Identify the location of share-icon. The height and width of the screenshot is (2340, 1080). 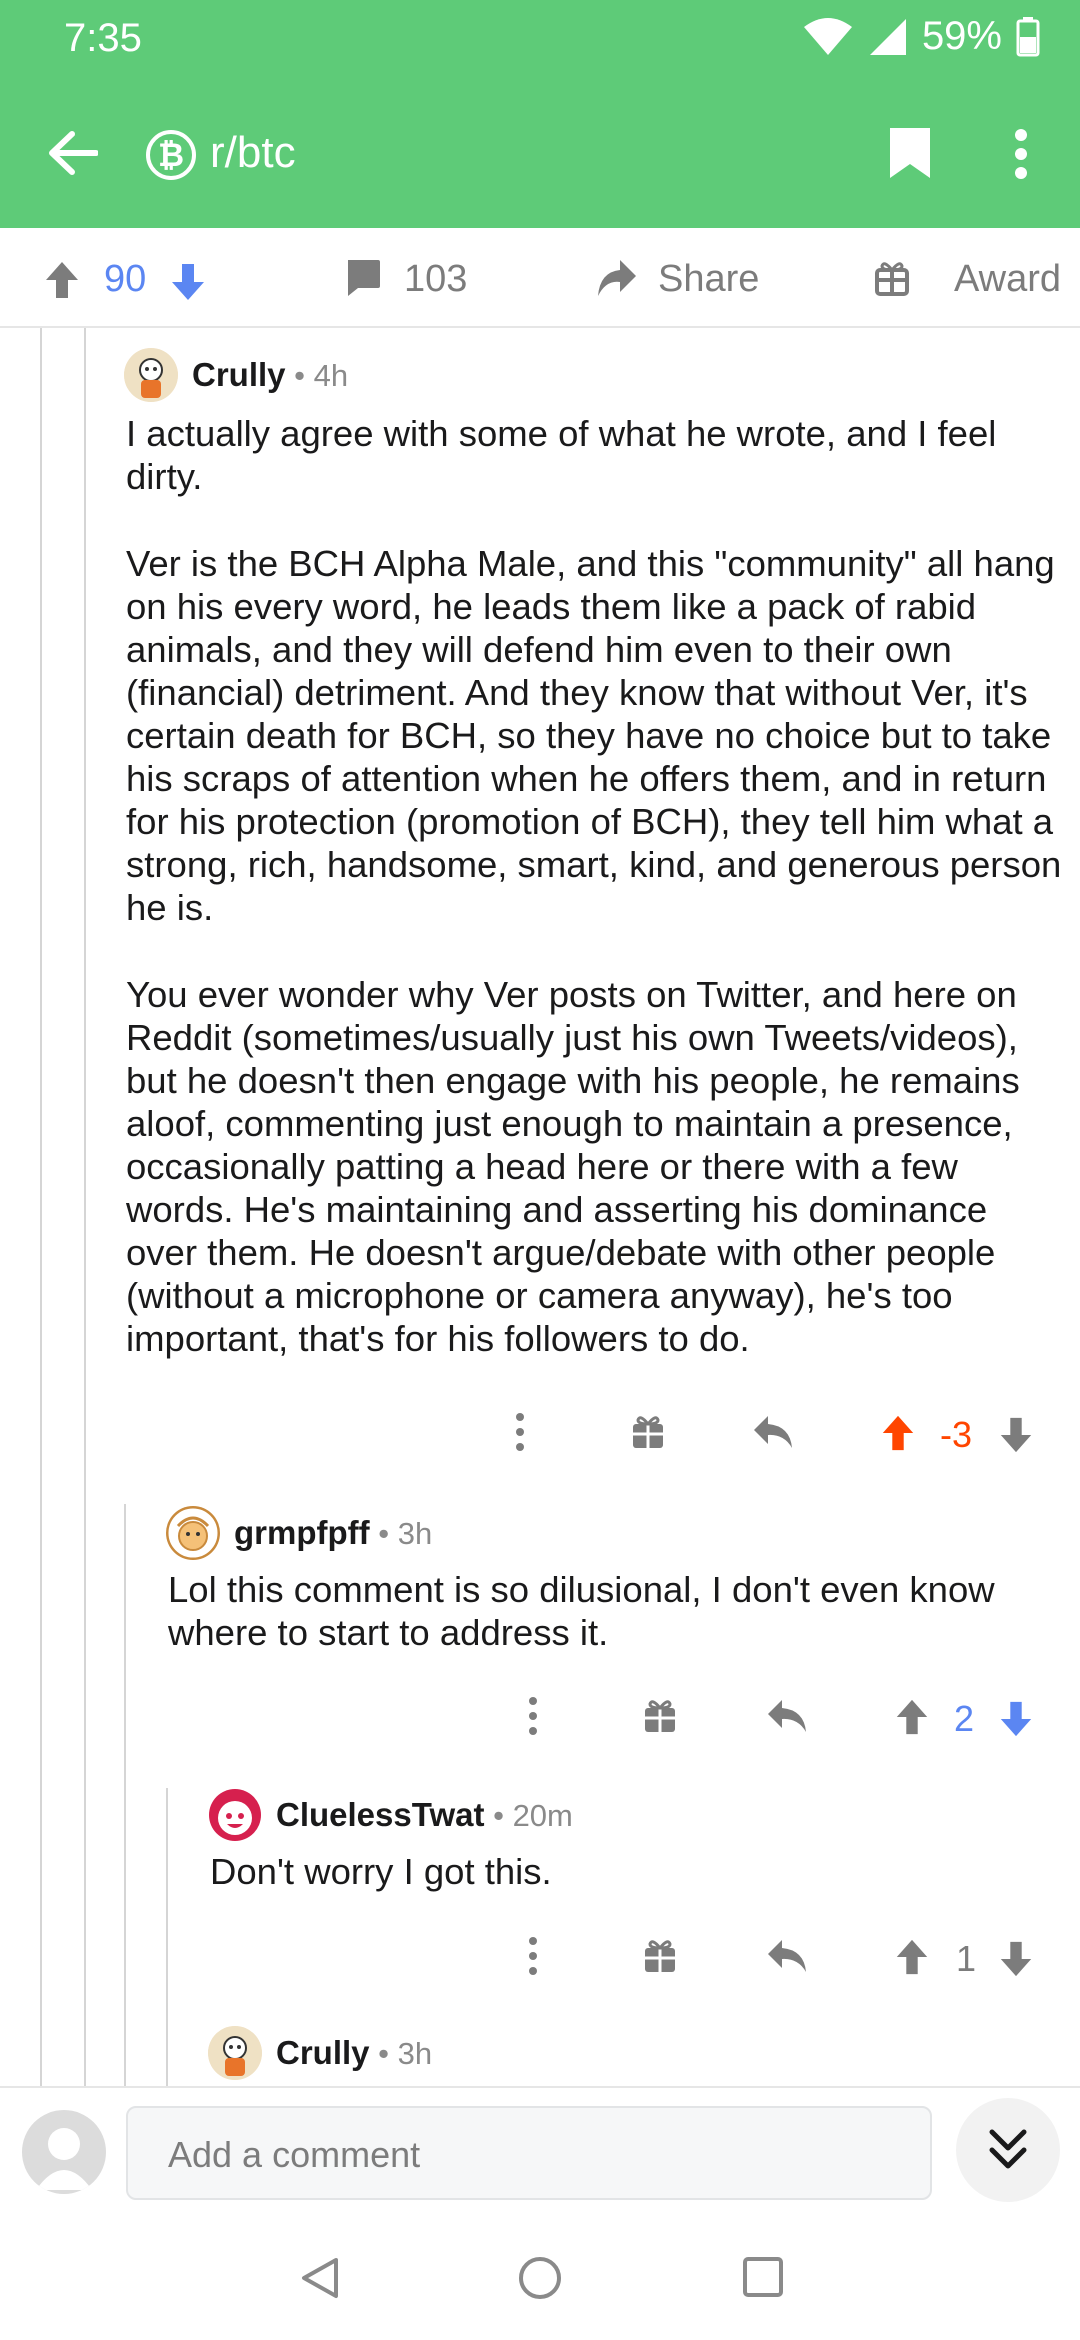
(617, 278).